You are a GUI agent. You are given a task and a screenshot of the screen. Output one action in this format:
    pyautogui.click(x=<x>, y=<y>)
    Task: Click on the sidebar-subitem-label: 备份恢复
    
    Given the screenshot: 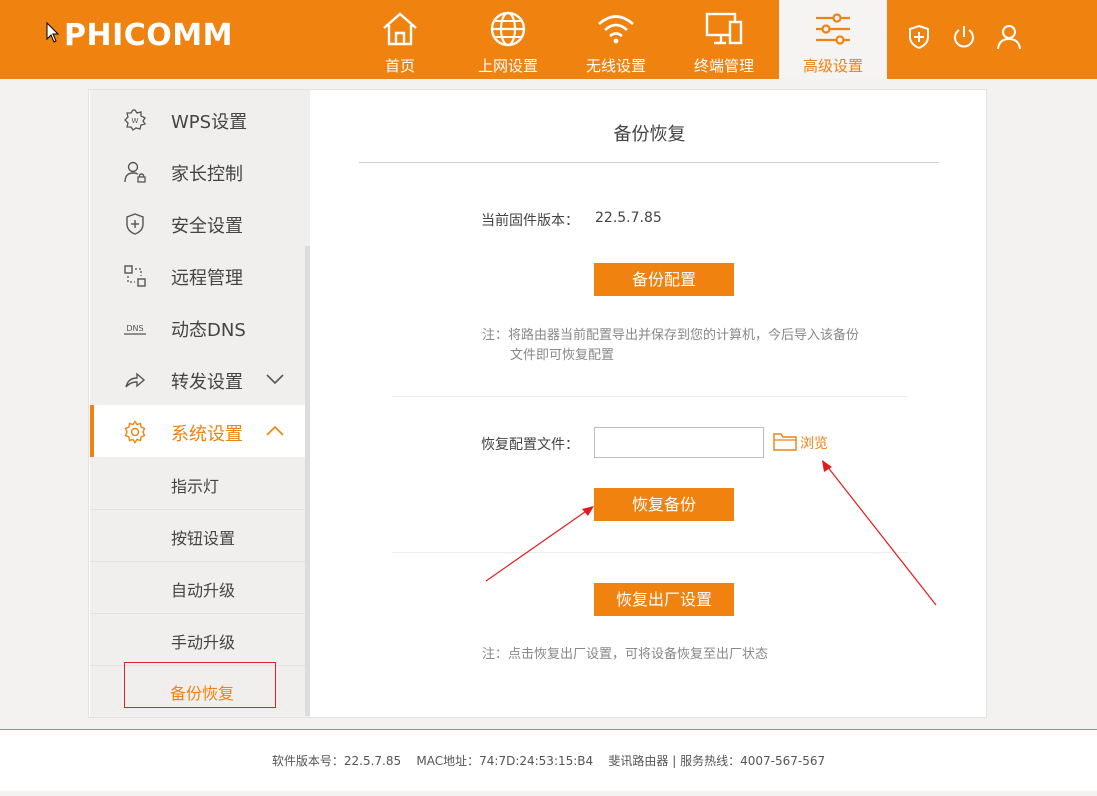 What is the action you would take?
    pyautogui.click(x=202, y=693)
    